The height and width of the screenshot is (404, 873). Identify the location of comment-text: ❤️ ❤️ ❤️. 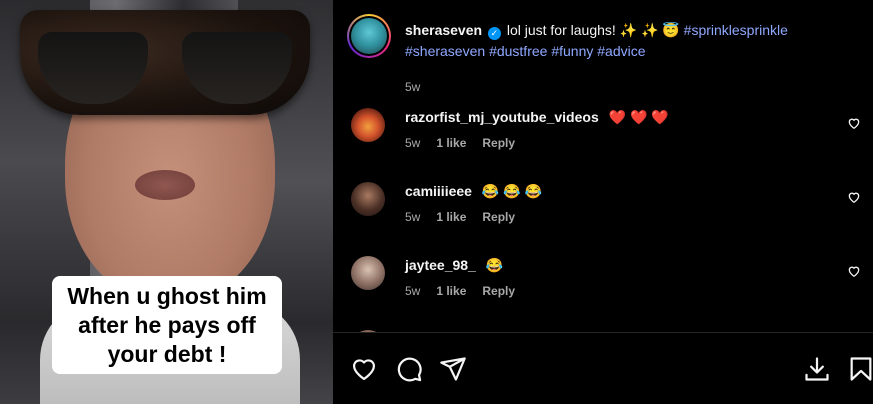
(638, 117).